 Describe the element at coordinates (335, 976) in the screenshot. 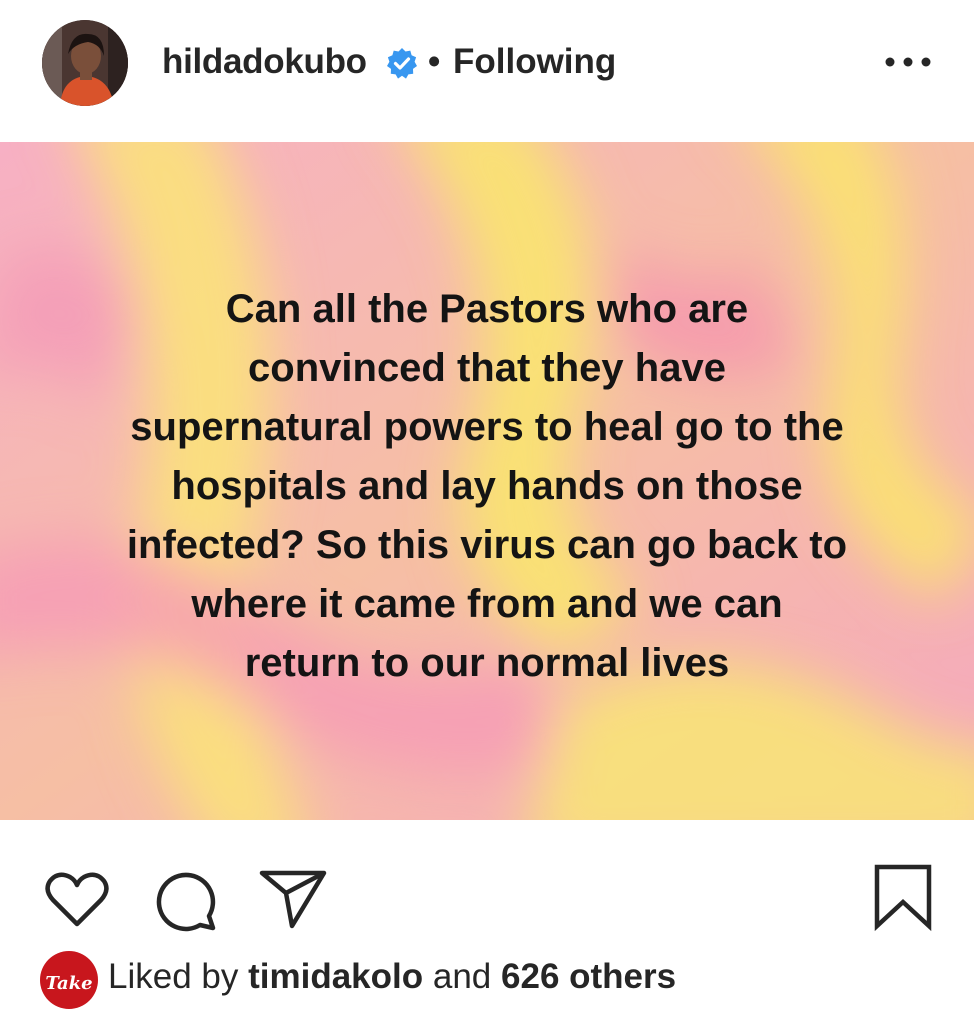

I see `liker-username: timidakolo` at that location.